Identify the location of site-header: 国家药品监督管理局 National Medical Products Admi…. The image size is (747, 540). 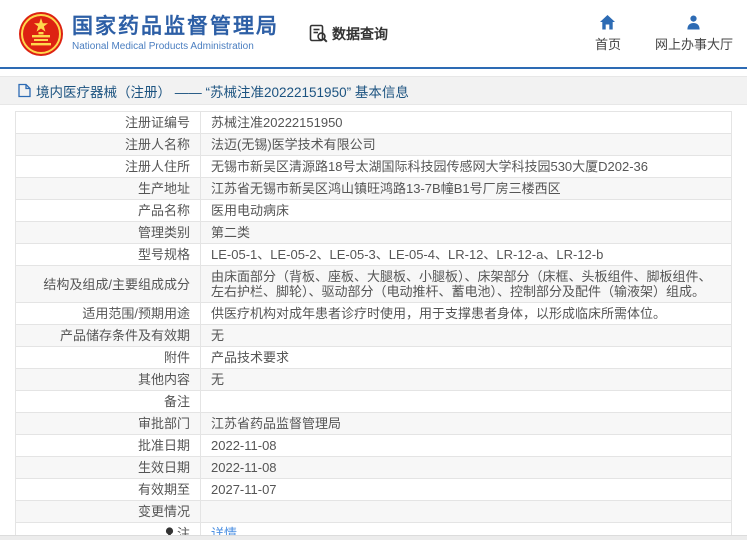
(373, 34).